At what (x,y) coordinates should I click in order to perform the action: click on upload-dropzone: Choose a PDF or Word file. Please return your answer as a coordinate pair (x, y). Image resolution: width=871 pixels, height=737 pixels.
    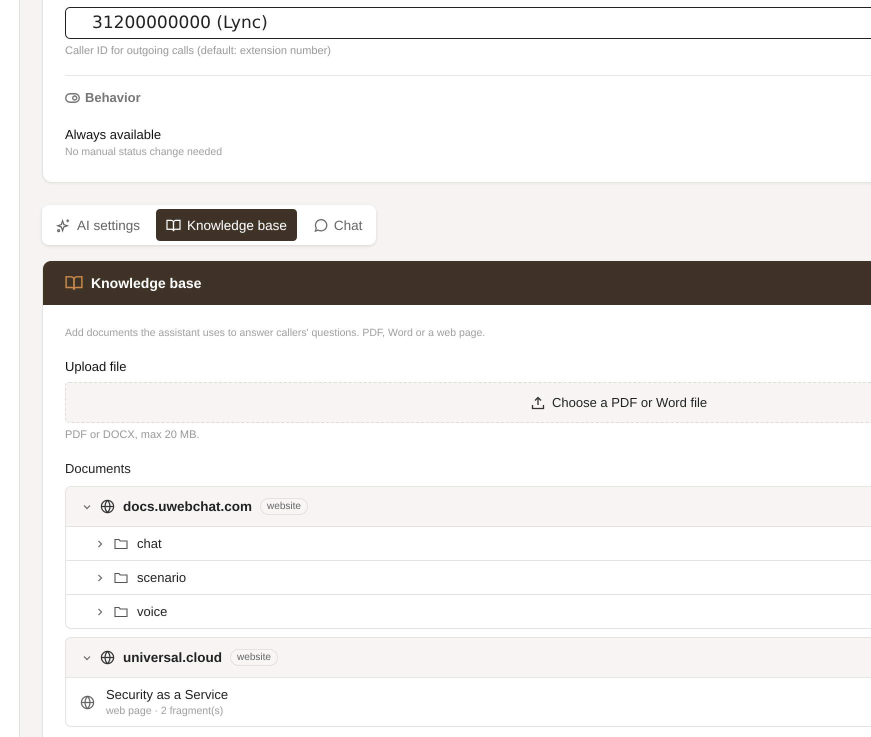
    Looking at the image, I should click on (468, 402).